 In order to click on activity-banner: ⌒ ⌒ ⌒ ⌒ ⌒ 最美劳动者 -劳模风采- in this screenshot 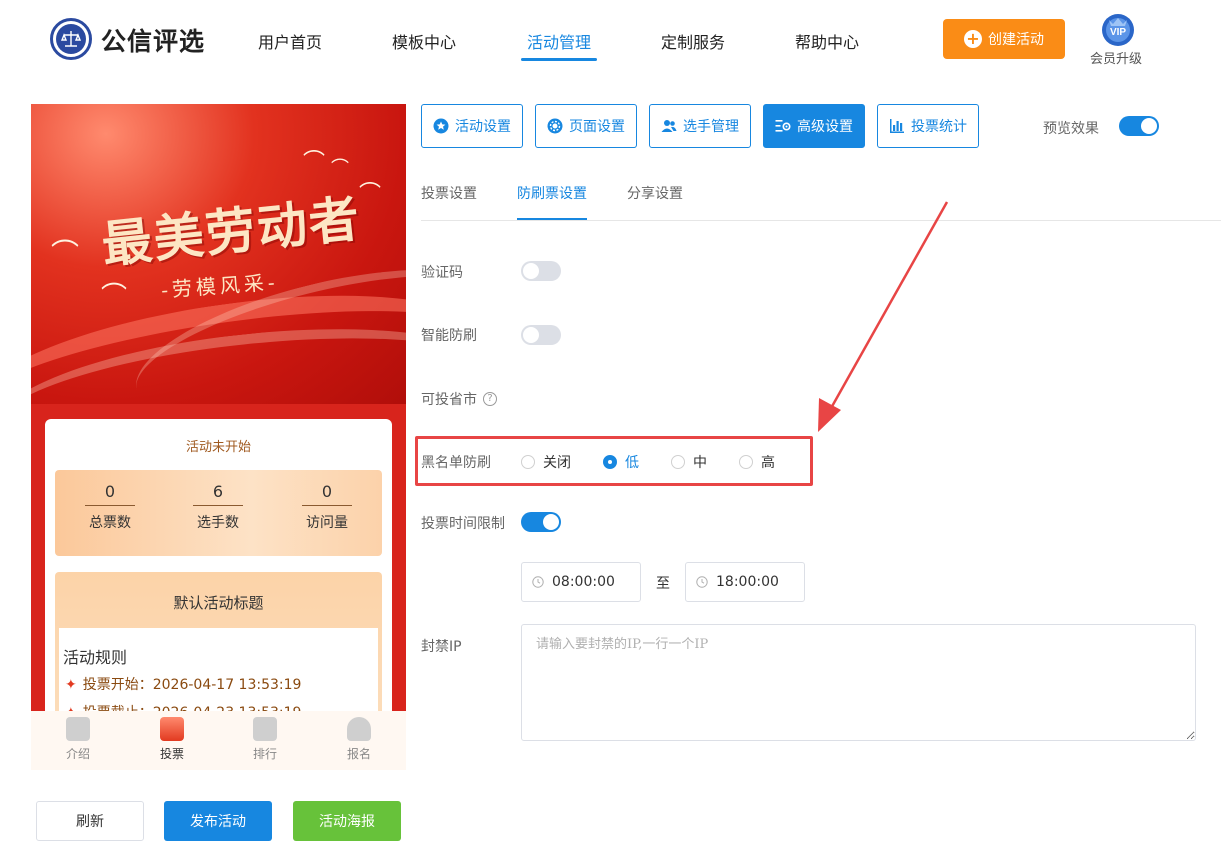, I will do `click(218, 254)`.